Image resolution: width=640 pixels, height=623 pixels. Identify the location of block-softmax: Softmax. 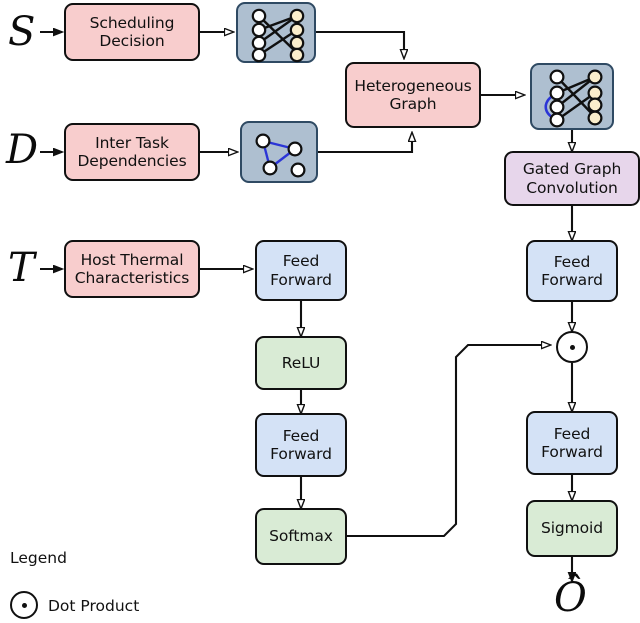
(301, 536).